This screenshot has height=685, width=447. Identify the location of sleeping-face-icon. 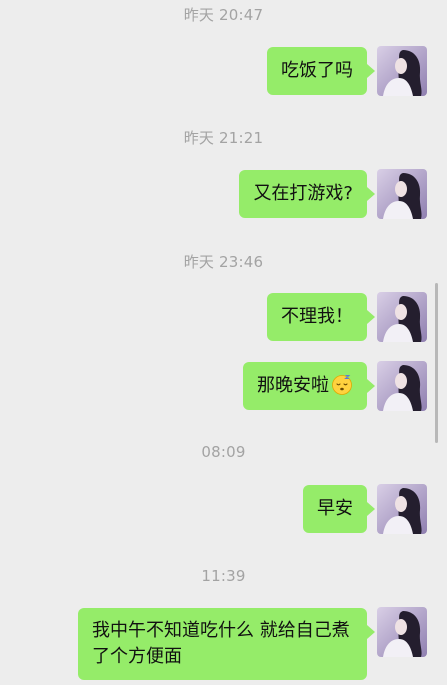
(342, 385).